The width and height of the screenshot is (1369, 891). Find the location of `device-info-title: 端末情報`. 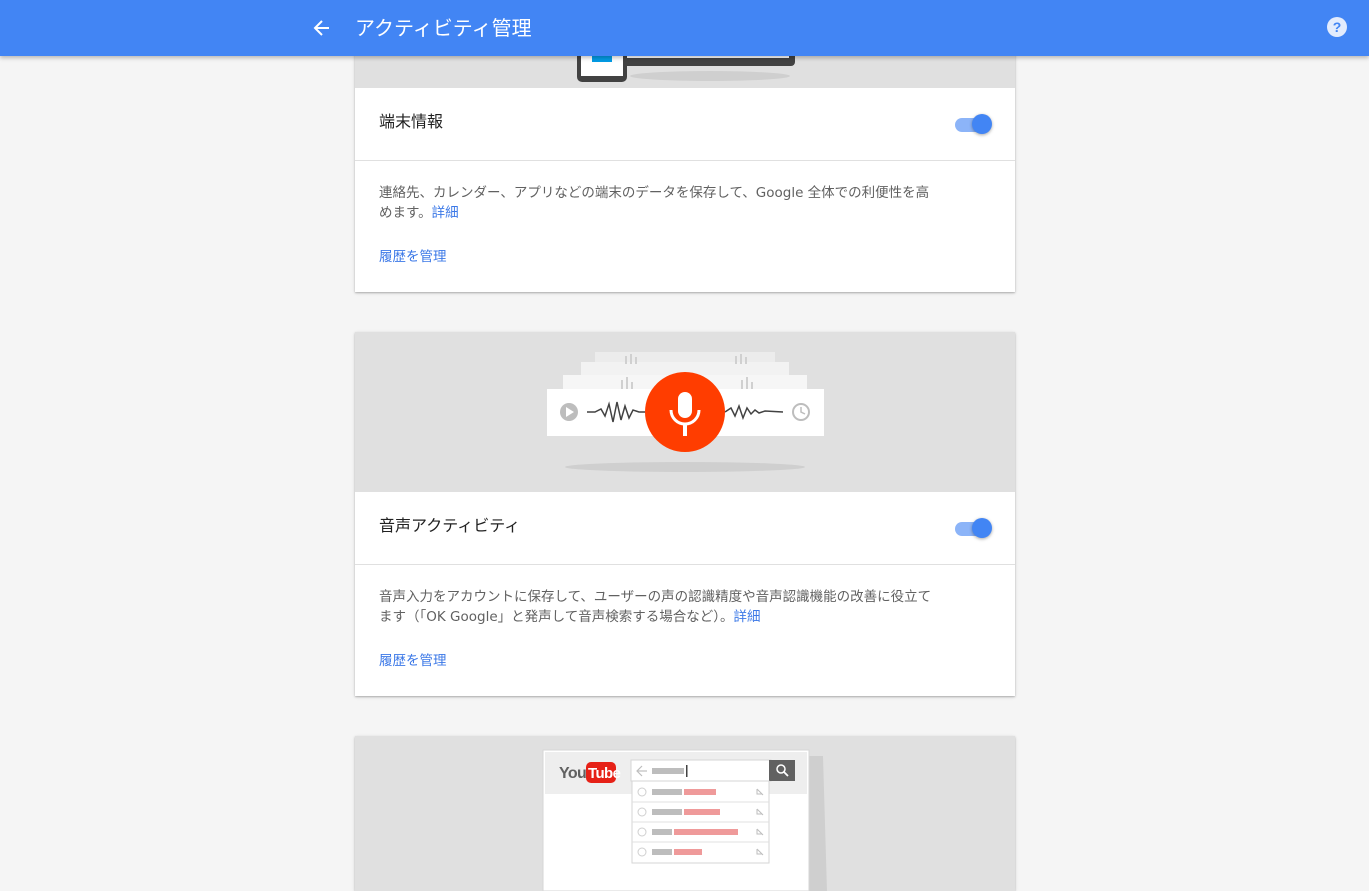

device-info-title: 端末情報 is located at coordinates (411, 121).